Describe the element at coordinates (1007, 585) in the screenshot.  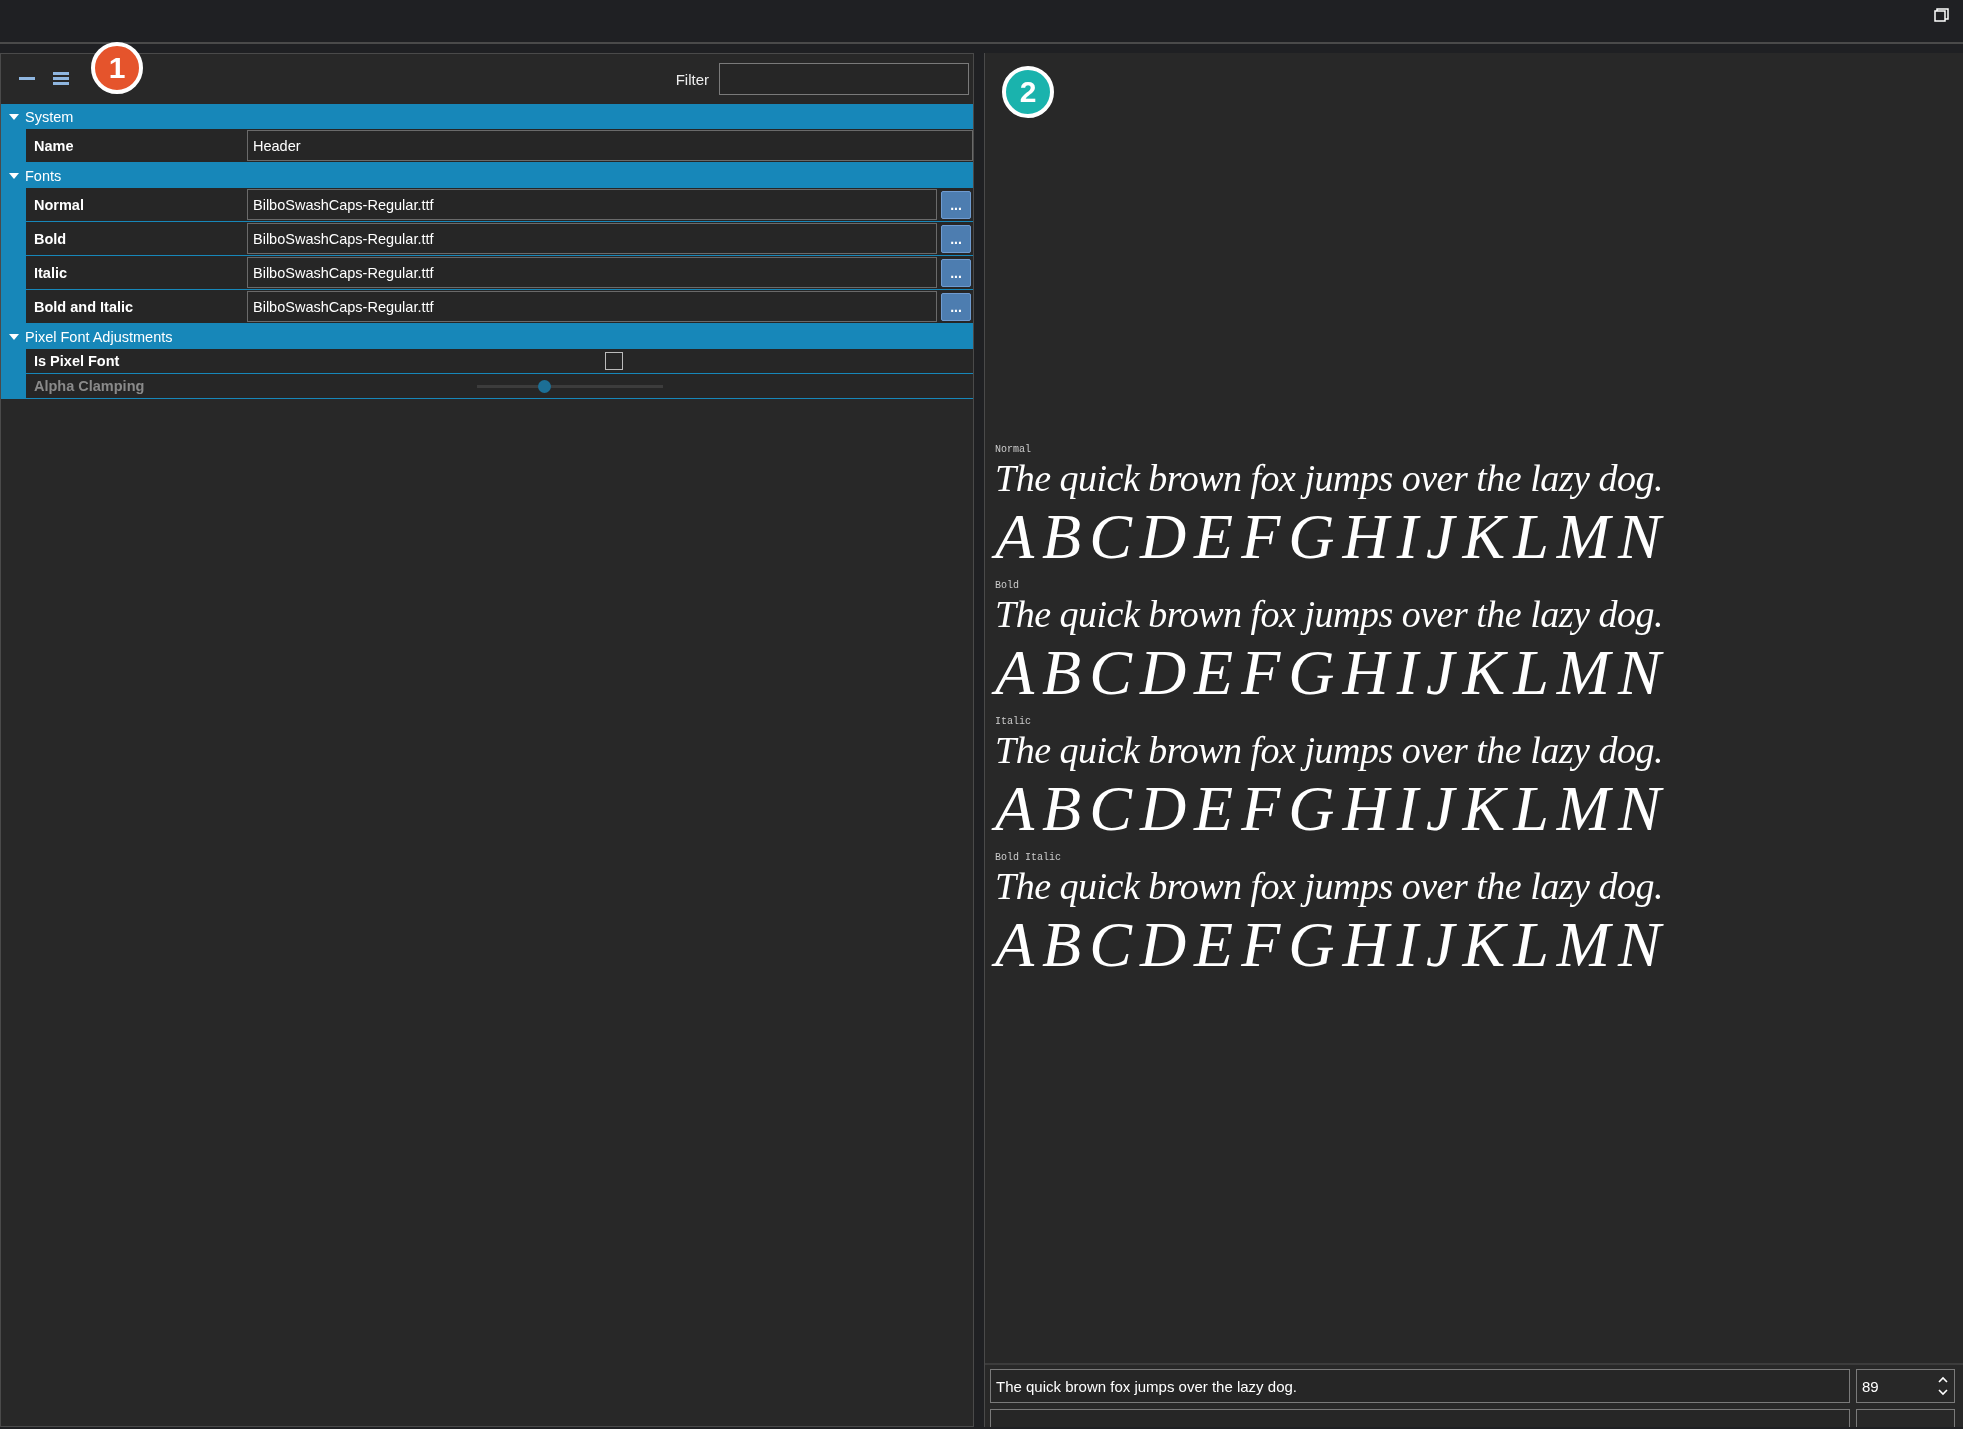
I see `style-label: Bold` at that location.